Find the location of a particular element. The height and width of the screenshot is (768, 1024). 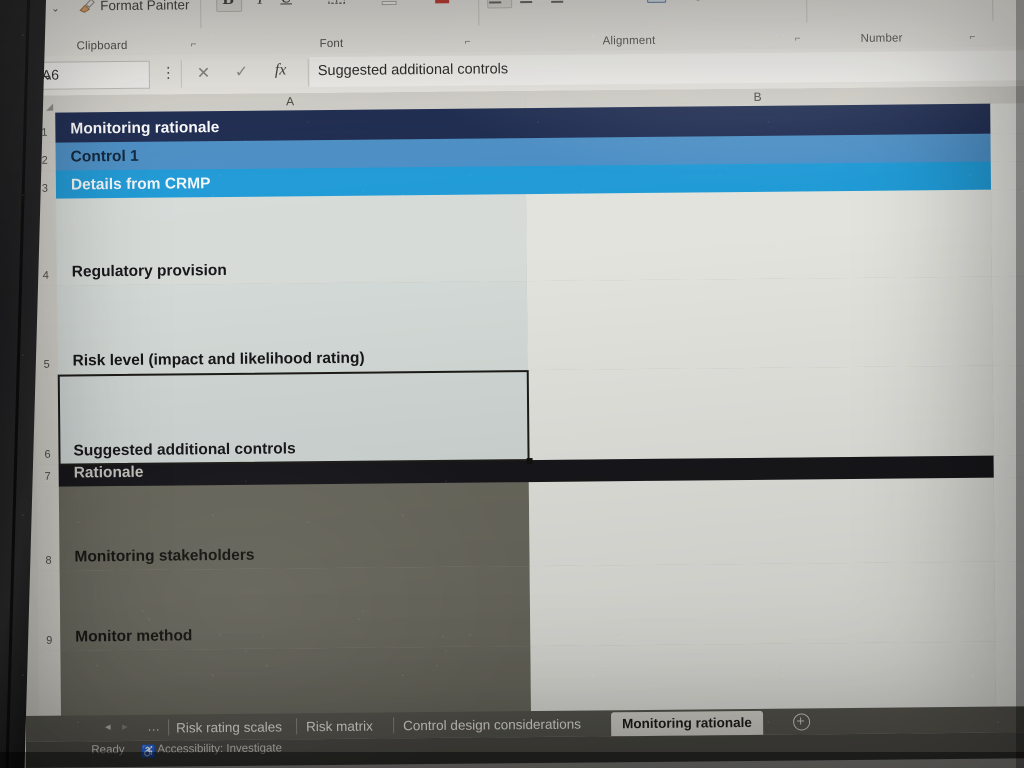

cell-a4: Regulatory provision is located at coordinates (292, 240).